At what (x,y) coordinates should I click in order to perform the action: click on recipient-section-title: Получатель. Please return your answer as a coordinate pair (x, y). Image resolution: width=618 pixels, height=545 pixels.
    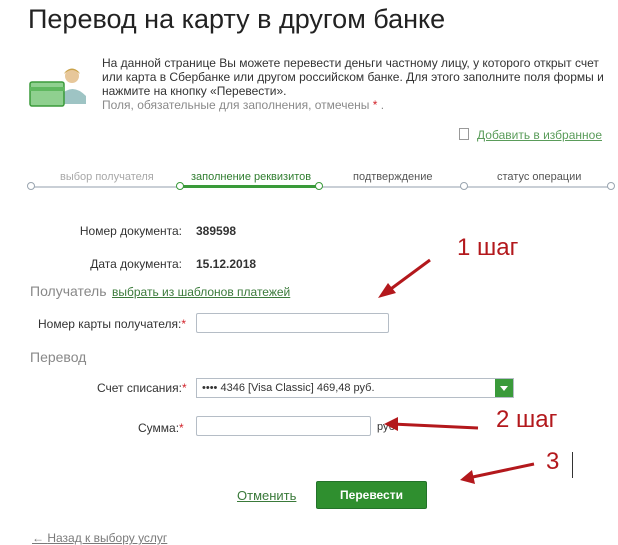
    Looking at the image, I should click on (68, 291).